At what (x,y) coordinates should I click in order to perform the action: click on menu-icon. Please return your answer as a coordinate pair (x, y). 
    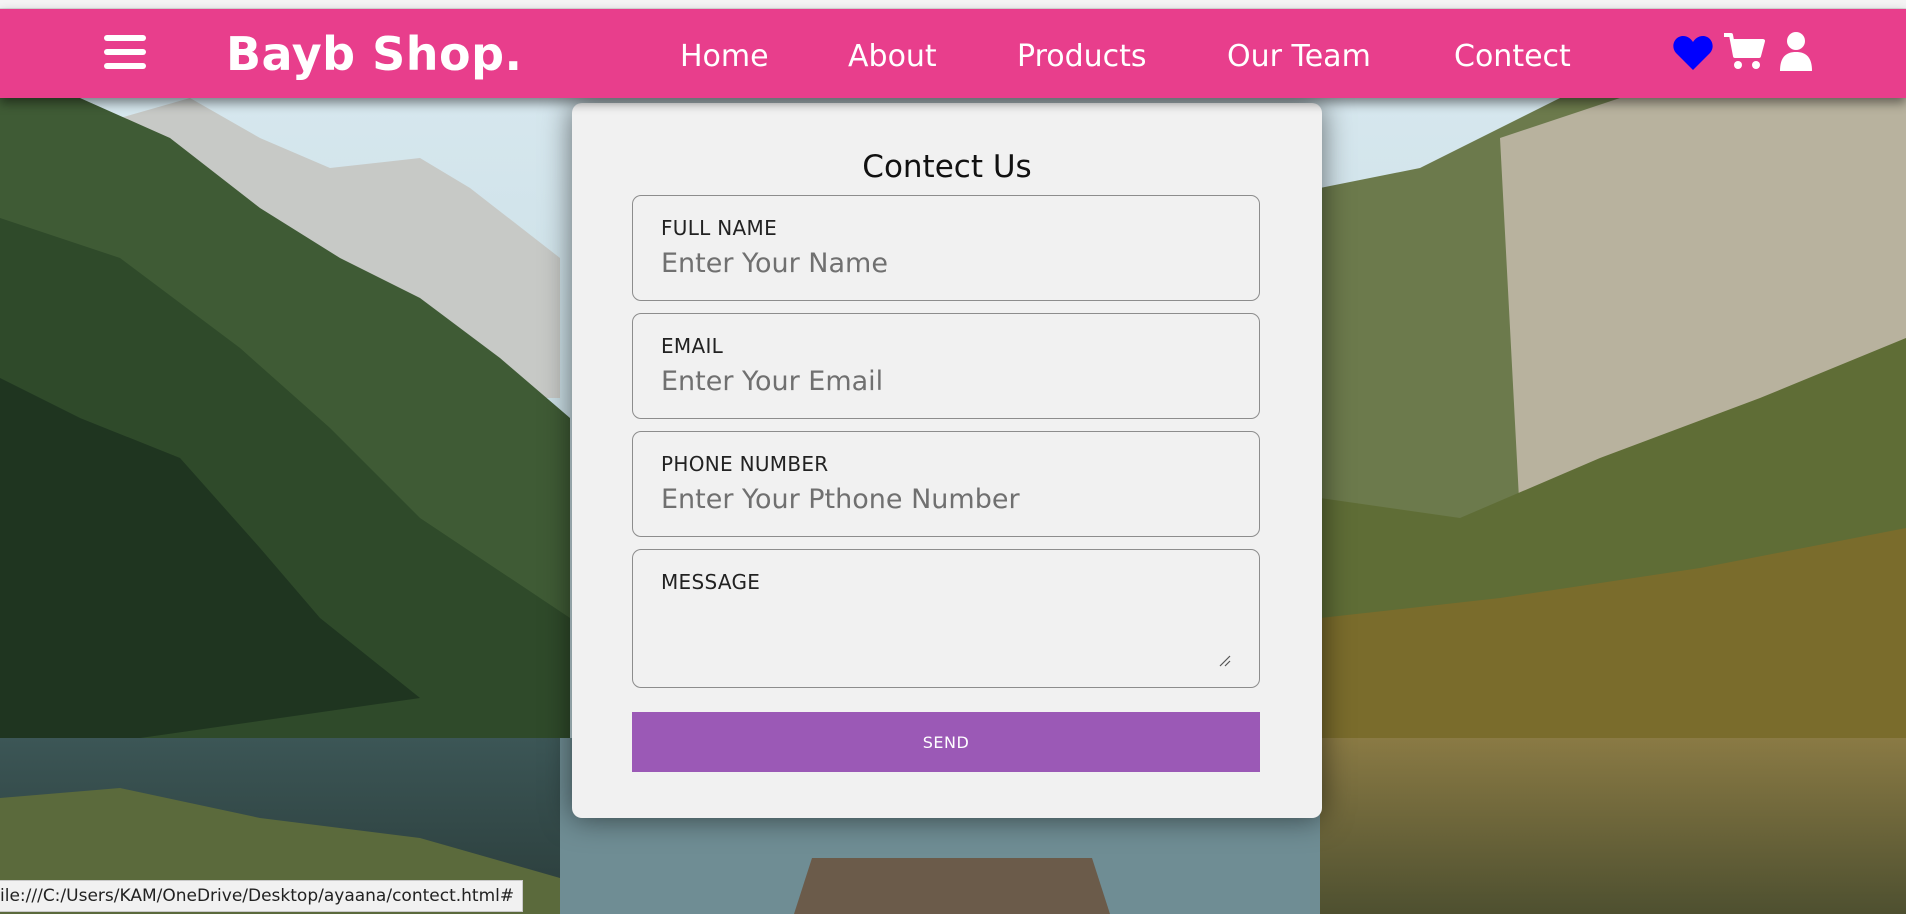
    Looking at the image, I should click on (125, 54).